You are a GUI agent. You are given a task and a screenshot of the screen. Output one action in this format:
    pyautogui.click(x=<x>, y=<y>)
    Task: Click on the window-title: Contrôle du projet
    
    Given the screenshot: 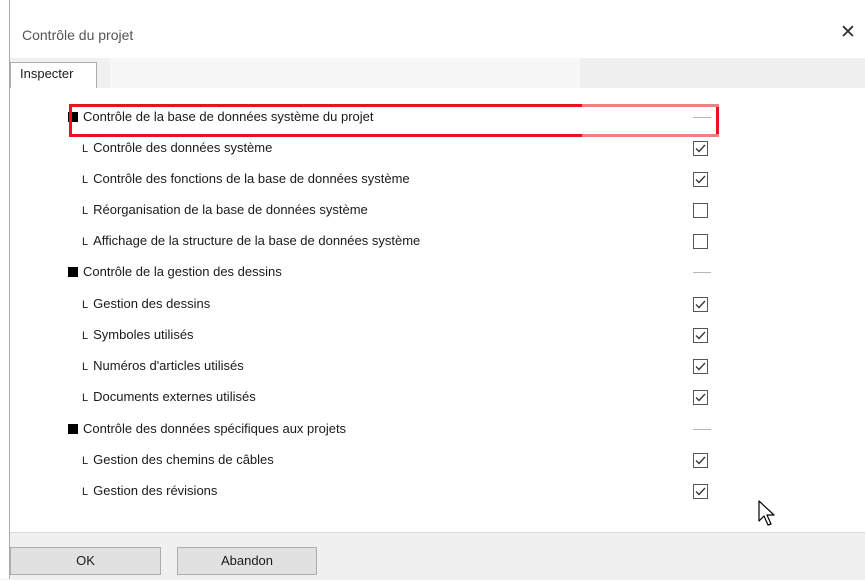 What is the action you would take?
    pyautogui.click(x=78, y=35)
    